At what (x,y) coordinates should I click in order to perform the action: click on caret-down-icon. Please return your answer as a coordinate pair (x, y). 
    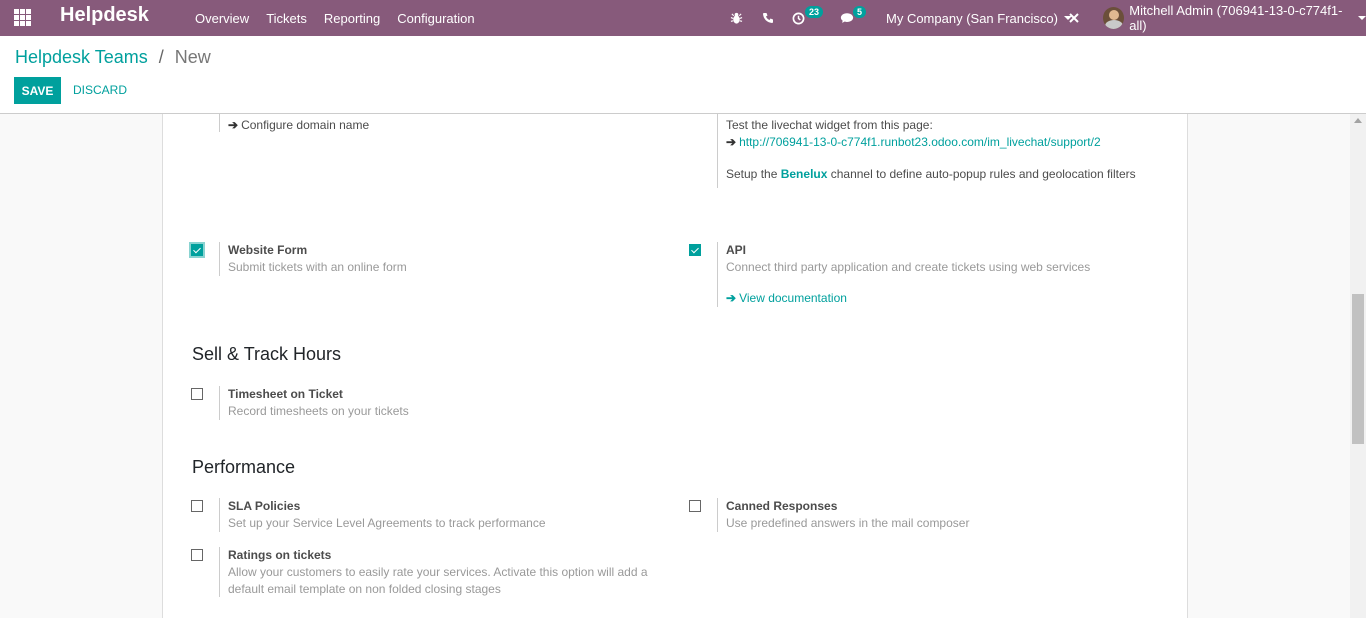
    Looking at the image, I should click on (1362, 18).